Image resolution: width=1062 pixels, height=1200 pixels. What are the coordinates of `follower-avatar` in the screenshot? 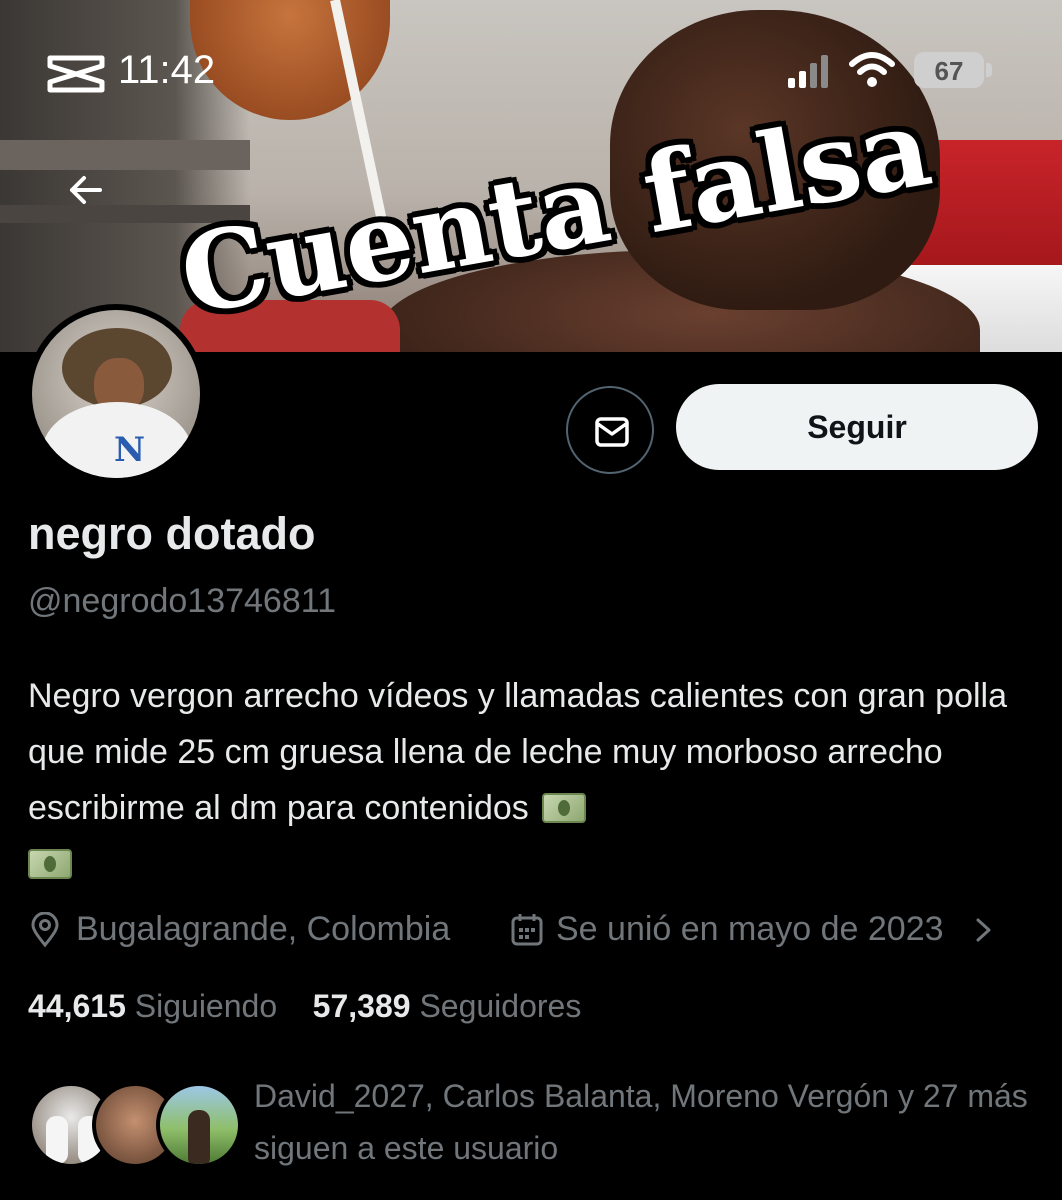 It's located at (199, 1125).